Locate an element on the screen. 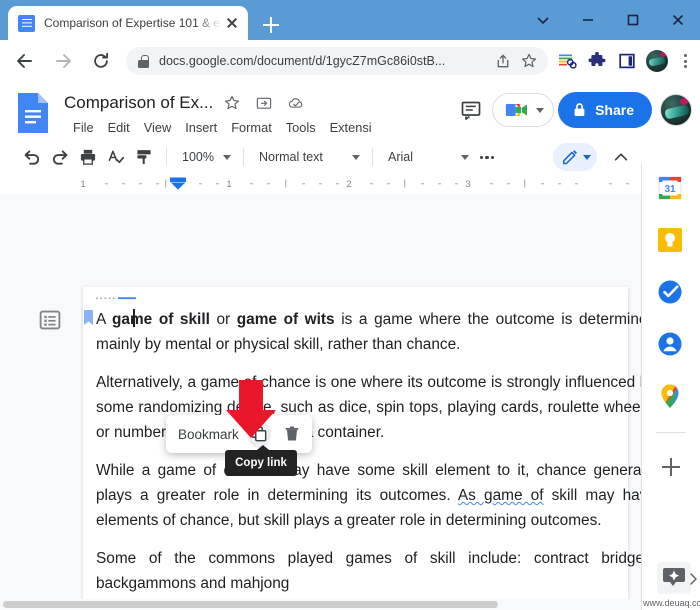 Image resolution: width=700 pixels, height=610 pixels. anchor-dotted-mark is located at coordinates (116, 298).